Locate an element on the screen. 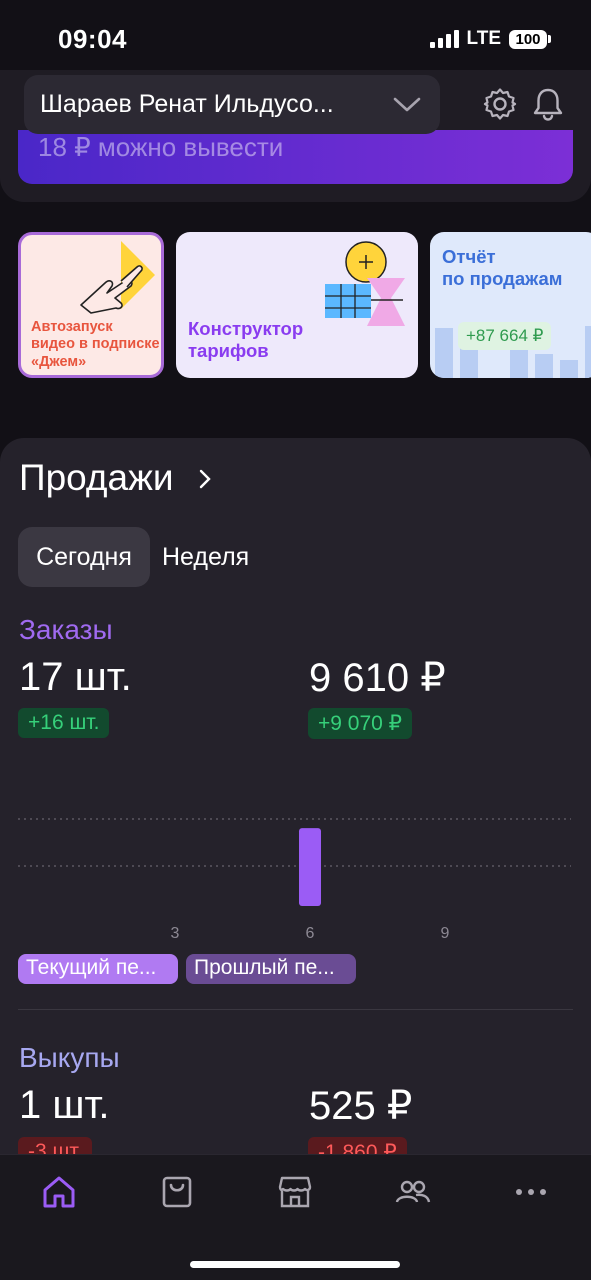  x-tick-label: 3 is located at coordinates (175, 933).